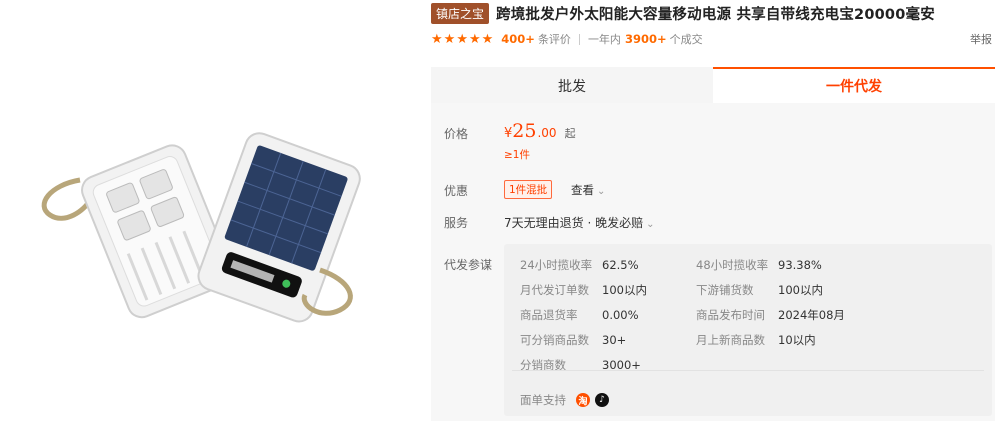 This screenshot has height=424, width=1000. I want to click on product-title: 跨境批发户外太阳能大容量移动电源 共享自带线充电宝20000毫安, so click(715, 15).